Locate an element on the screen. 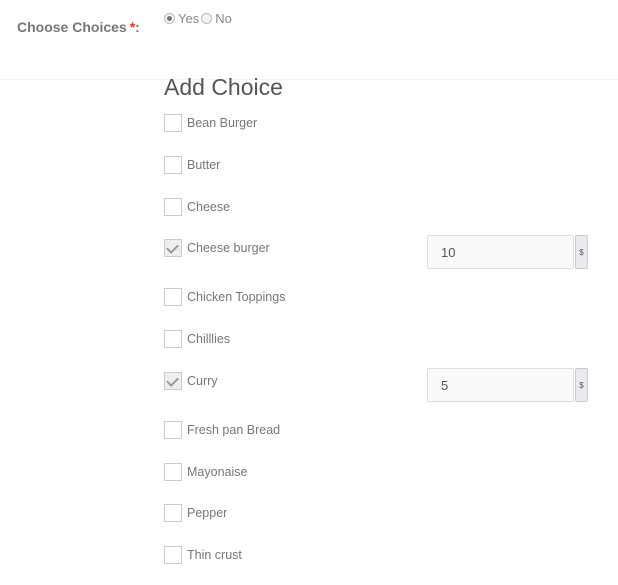 Image resolution: width=618 pixels, height=585 pixels. choice-item-fresh-pan-bread: Fresh pan Bread is located at coordinates (222, 430).